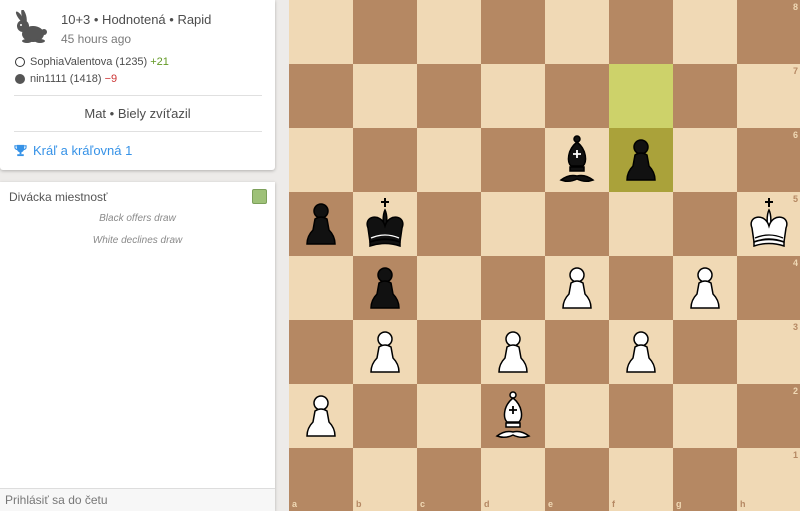  What do you see at coordinates (705, 479) in the screenshot?
I see `square-g1: g` at bounding box center [705, 479].